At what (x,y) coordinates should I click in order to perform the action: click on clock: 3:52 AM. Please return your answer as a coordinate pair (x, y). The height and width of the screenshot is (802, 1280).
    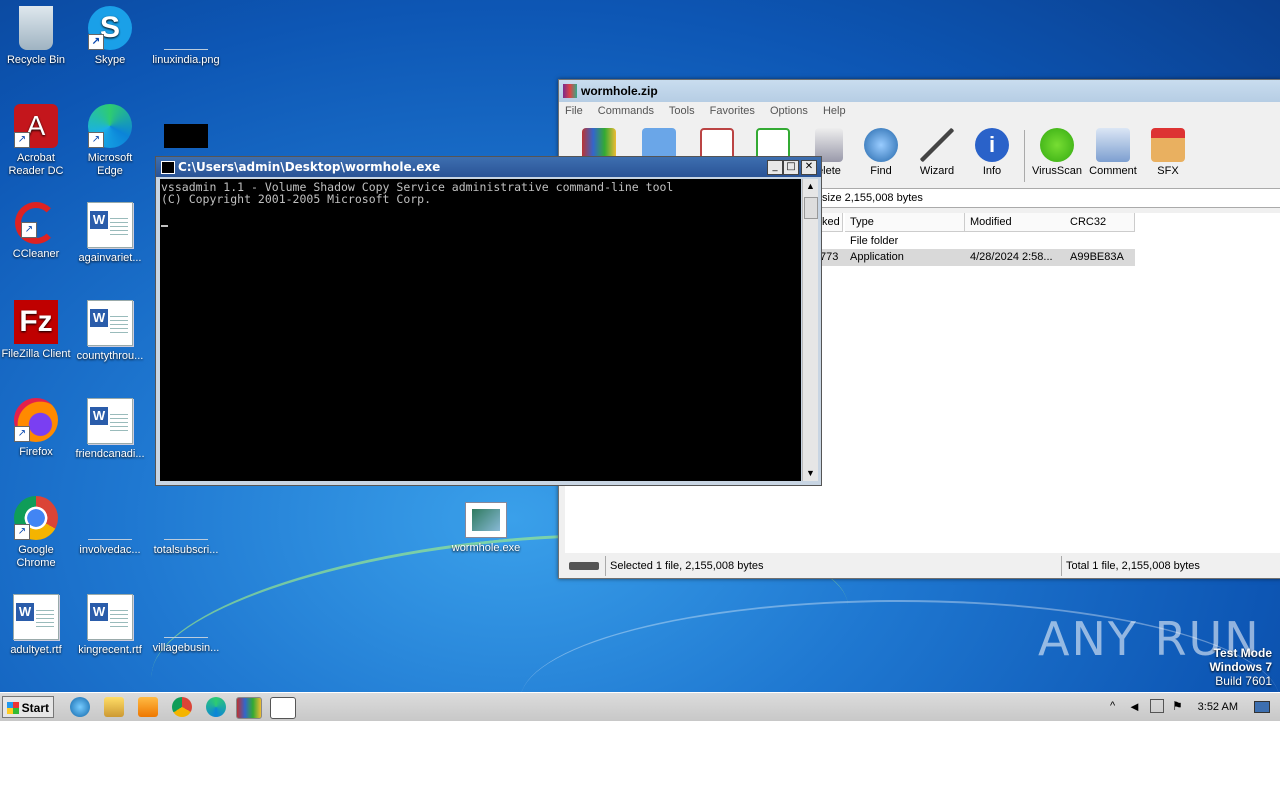
    Looking at the image, I should click on (1218, 707).